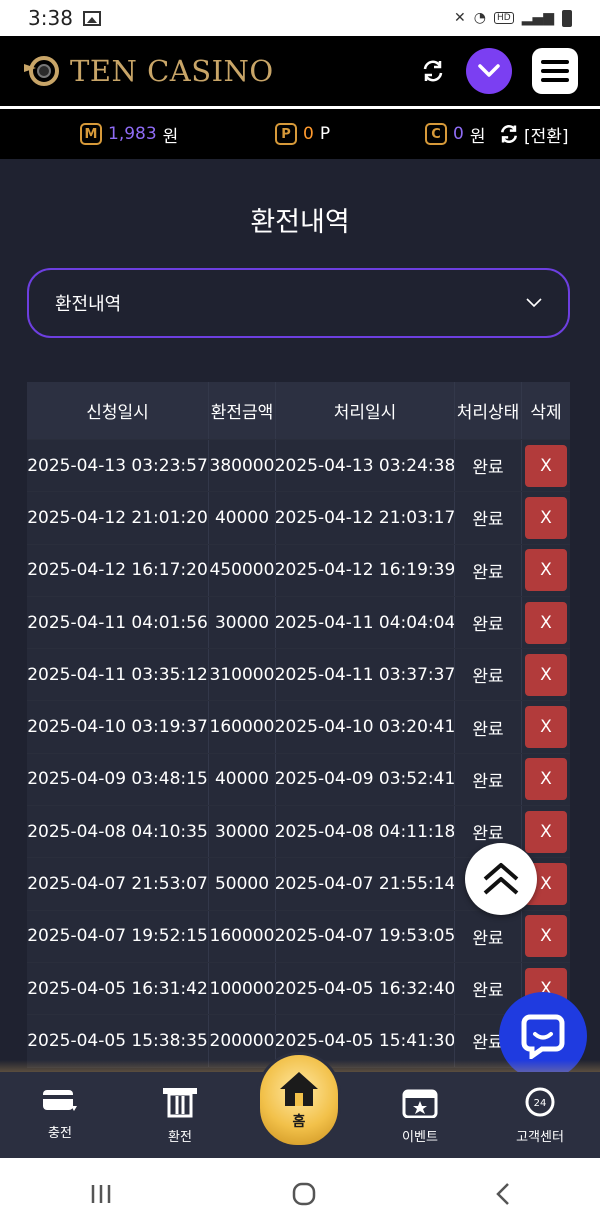 The image size is (600, 1229). I want to click on support-badge-text: 24, so click(540, 1103).